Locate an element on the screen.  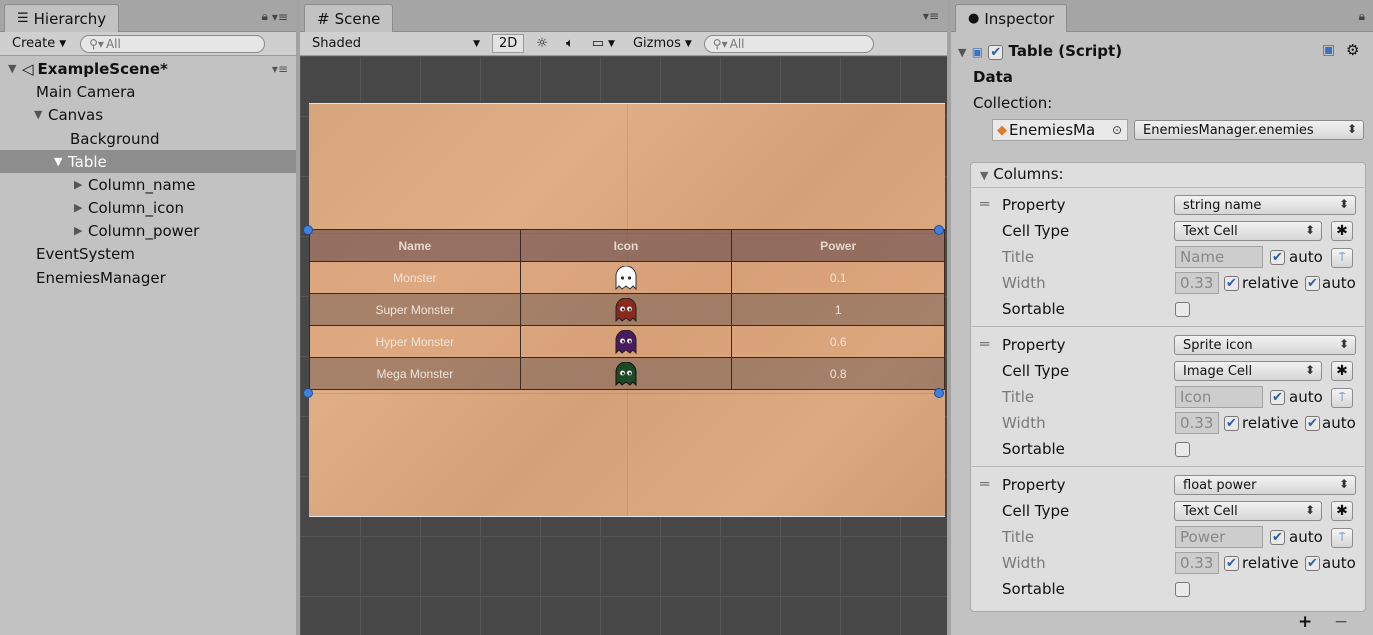
rect-handle-bottom-right is located at coordinates (939, 393).